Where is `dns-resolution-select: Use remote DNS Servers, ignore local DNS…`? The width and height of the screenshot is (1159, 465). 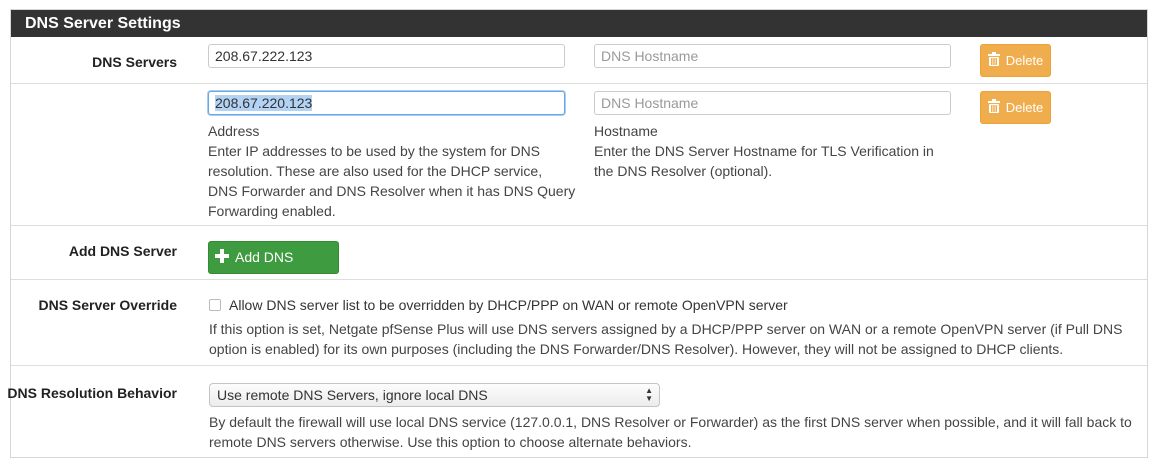
dns-resolution-select: Use remote DNS Servers, ignore local DNS… is located at coordinates (434, 395).